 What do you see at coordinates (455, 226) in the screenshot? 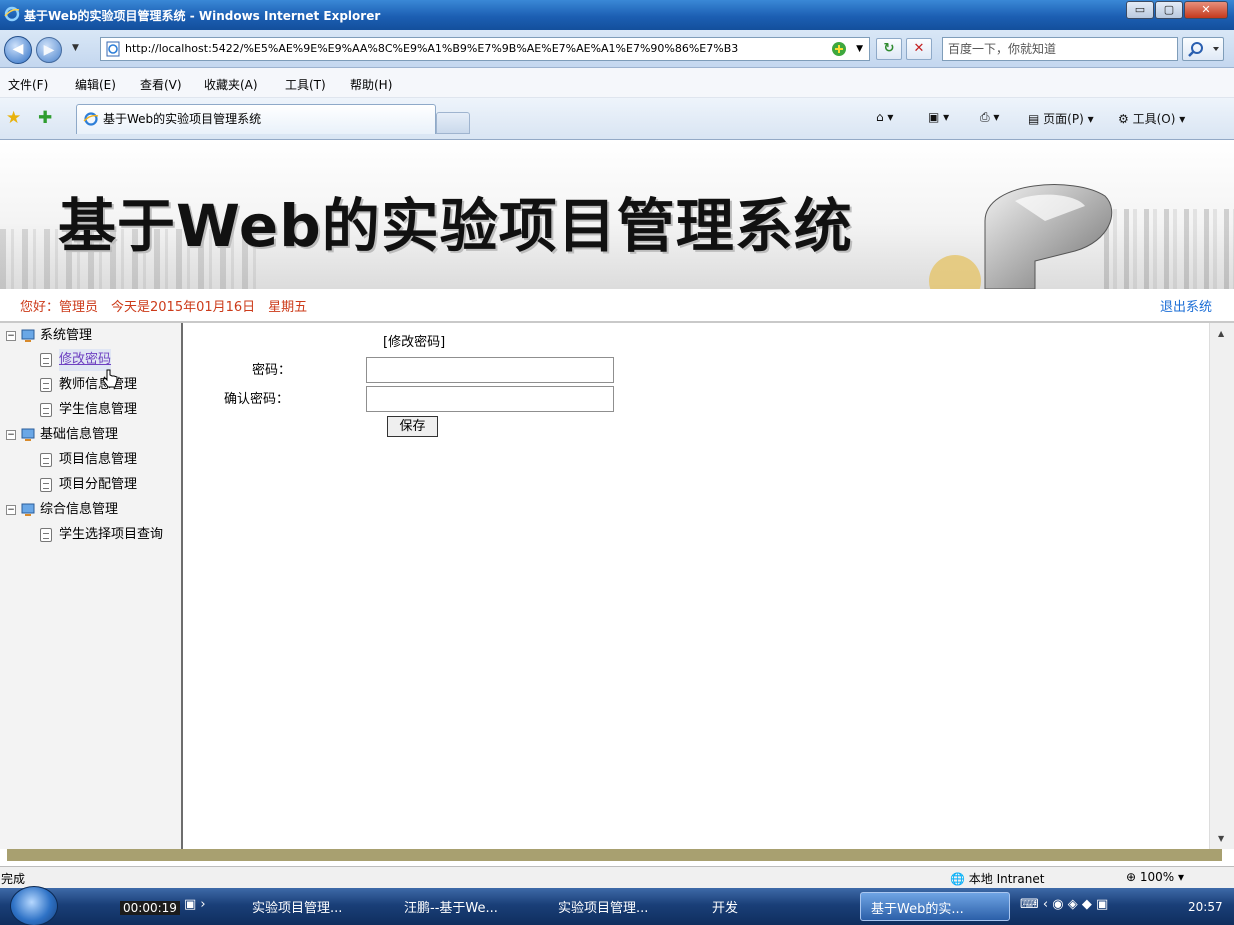
I see `system-title: 基于Web的实验项目管理系统` at bounding box center [455, 226].